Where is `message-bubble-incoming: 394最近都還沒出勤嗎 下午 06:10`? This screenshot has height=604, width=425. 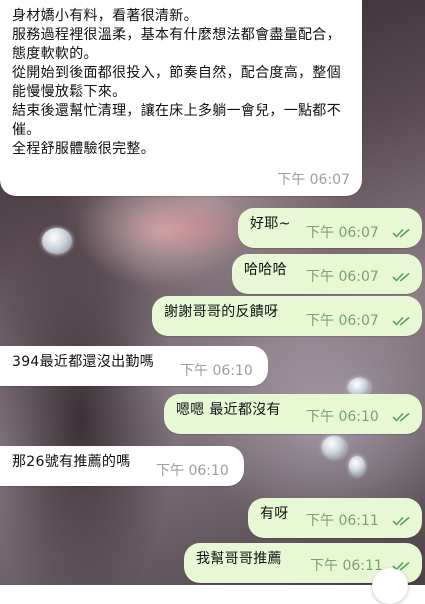 message-bubble-incoming: 394最近都還沒出勤嗎 下午 06:10 is located at coordinates (134, 366).